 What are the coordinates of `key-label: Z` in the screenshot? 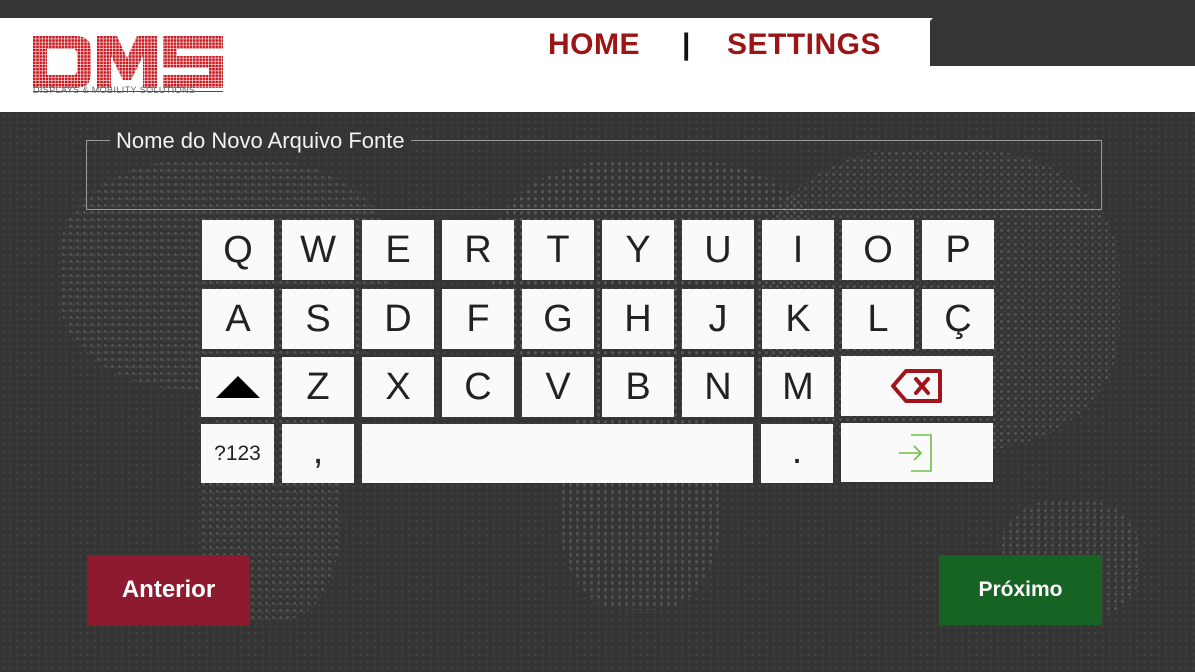 It's located at (318, 386).